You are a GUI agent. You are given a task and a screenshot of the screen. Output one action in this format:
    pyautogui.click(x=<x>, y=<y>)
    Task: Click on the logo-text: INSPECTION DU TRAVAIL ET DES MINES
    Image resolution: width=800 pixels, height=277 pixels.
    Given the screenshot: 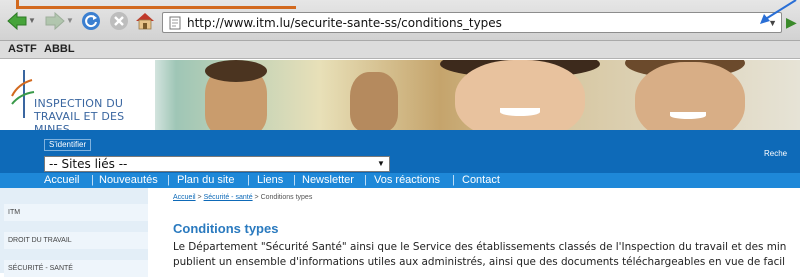 What is the action you would take?
    pyautogui.click(x=94, y=113)
    